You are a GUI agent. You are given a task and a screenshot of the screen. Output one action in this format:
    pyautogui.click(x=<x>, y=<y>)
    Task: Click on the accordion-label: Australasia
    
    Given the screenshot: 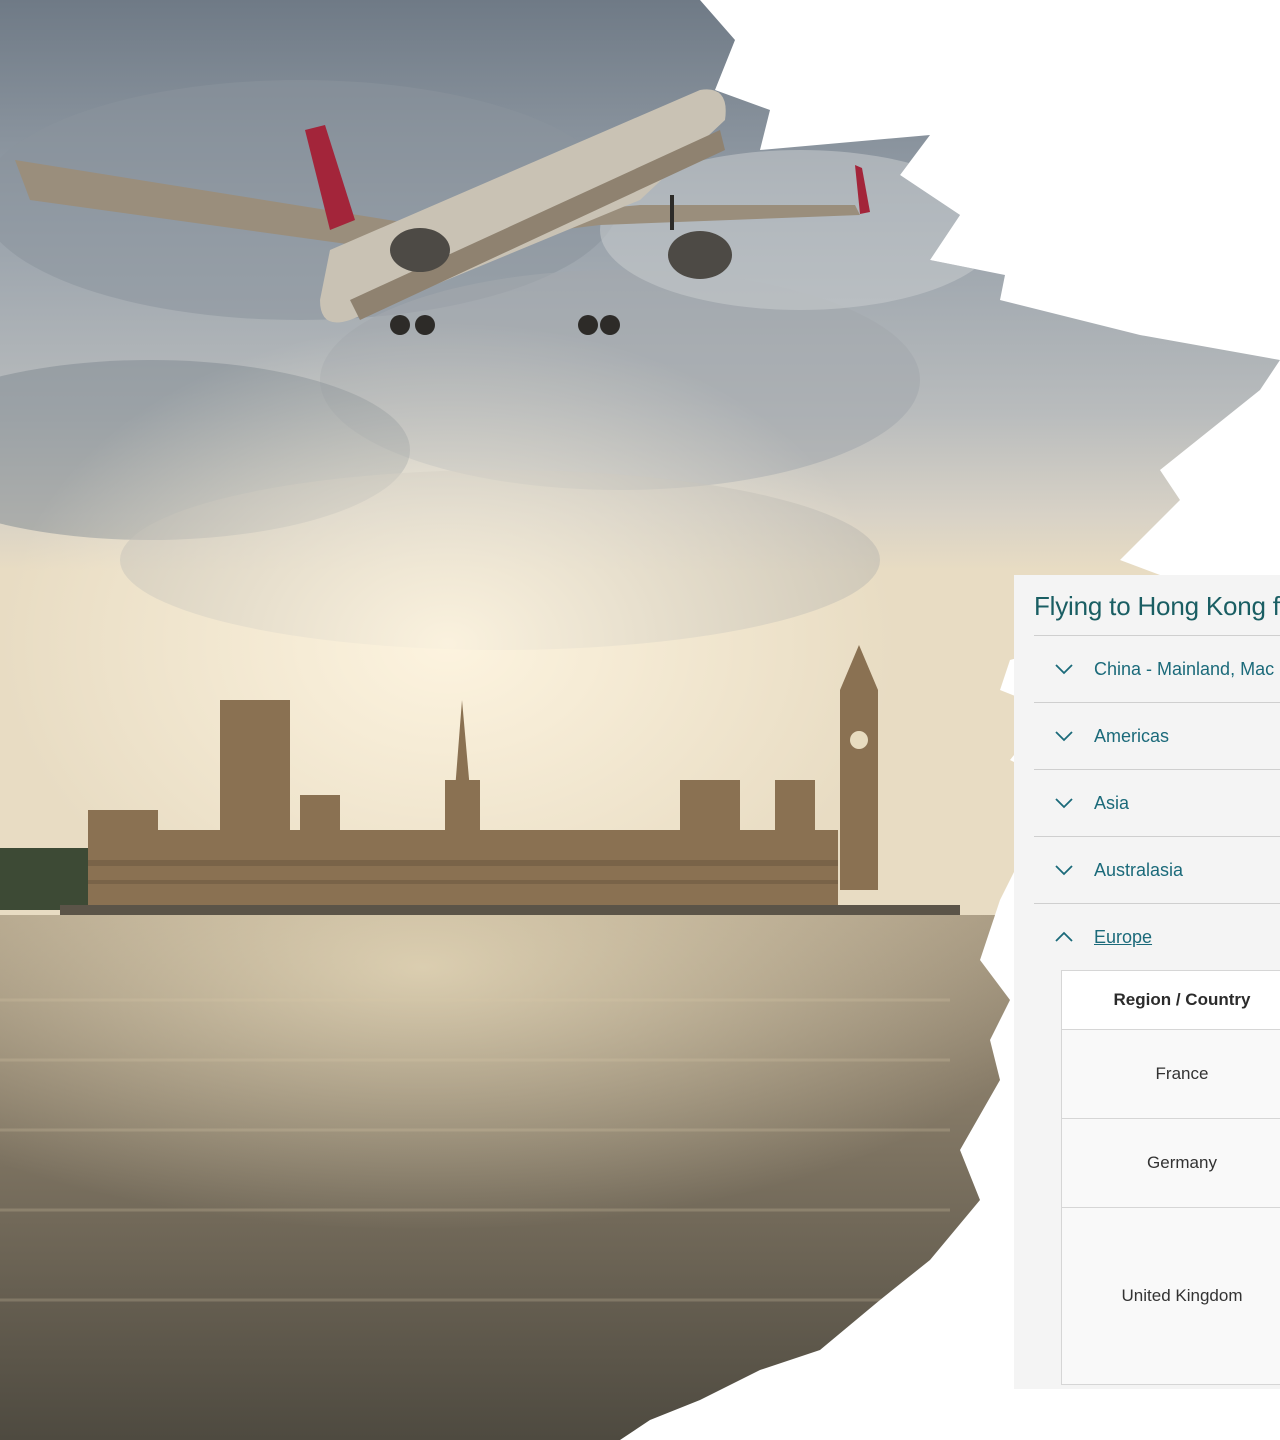 What is the action you would take?
    pyautogui.click(x=1139, y=869)
    